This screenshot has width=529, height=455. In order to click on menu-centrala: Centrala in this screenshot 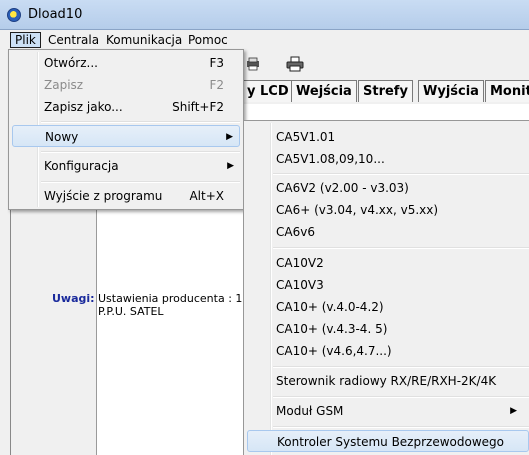, I will do `click(73, 40)`.